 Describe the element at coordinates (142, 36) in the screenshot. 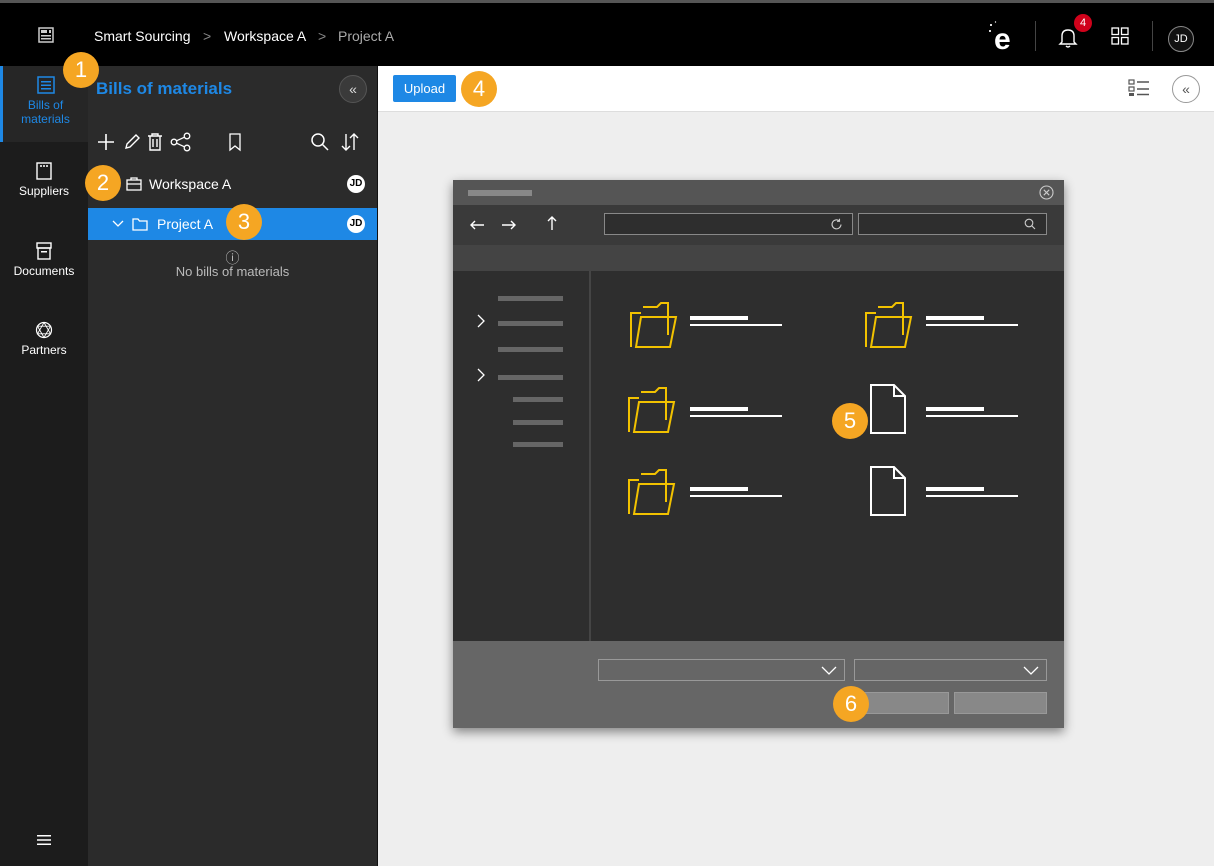

I see `breadcrumb-smart-sourcing: Smart Sourcing` at that location.